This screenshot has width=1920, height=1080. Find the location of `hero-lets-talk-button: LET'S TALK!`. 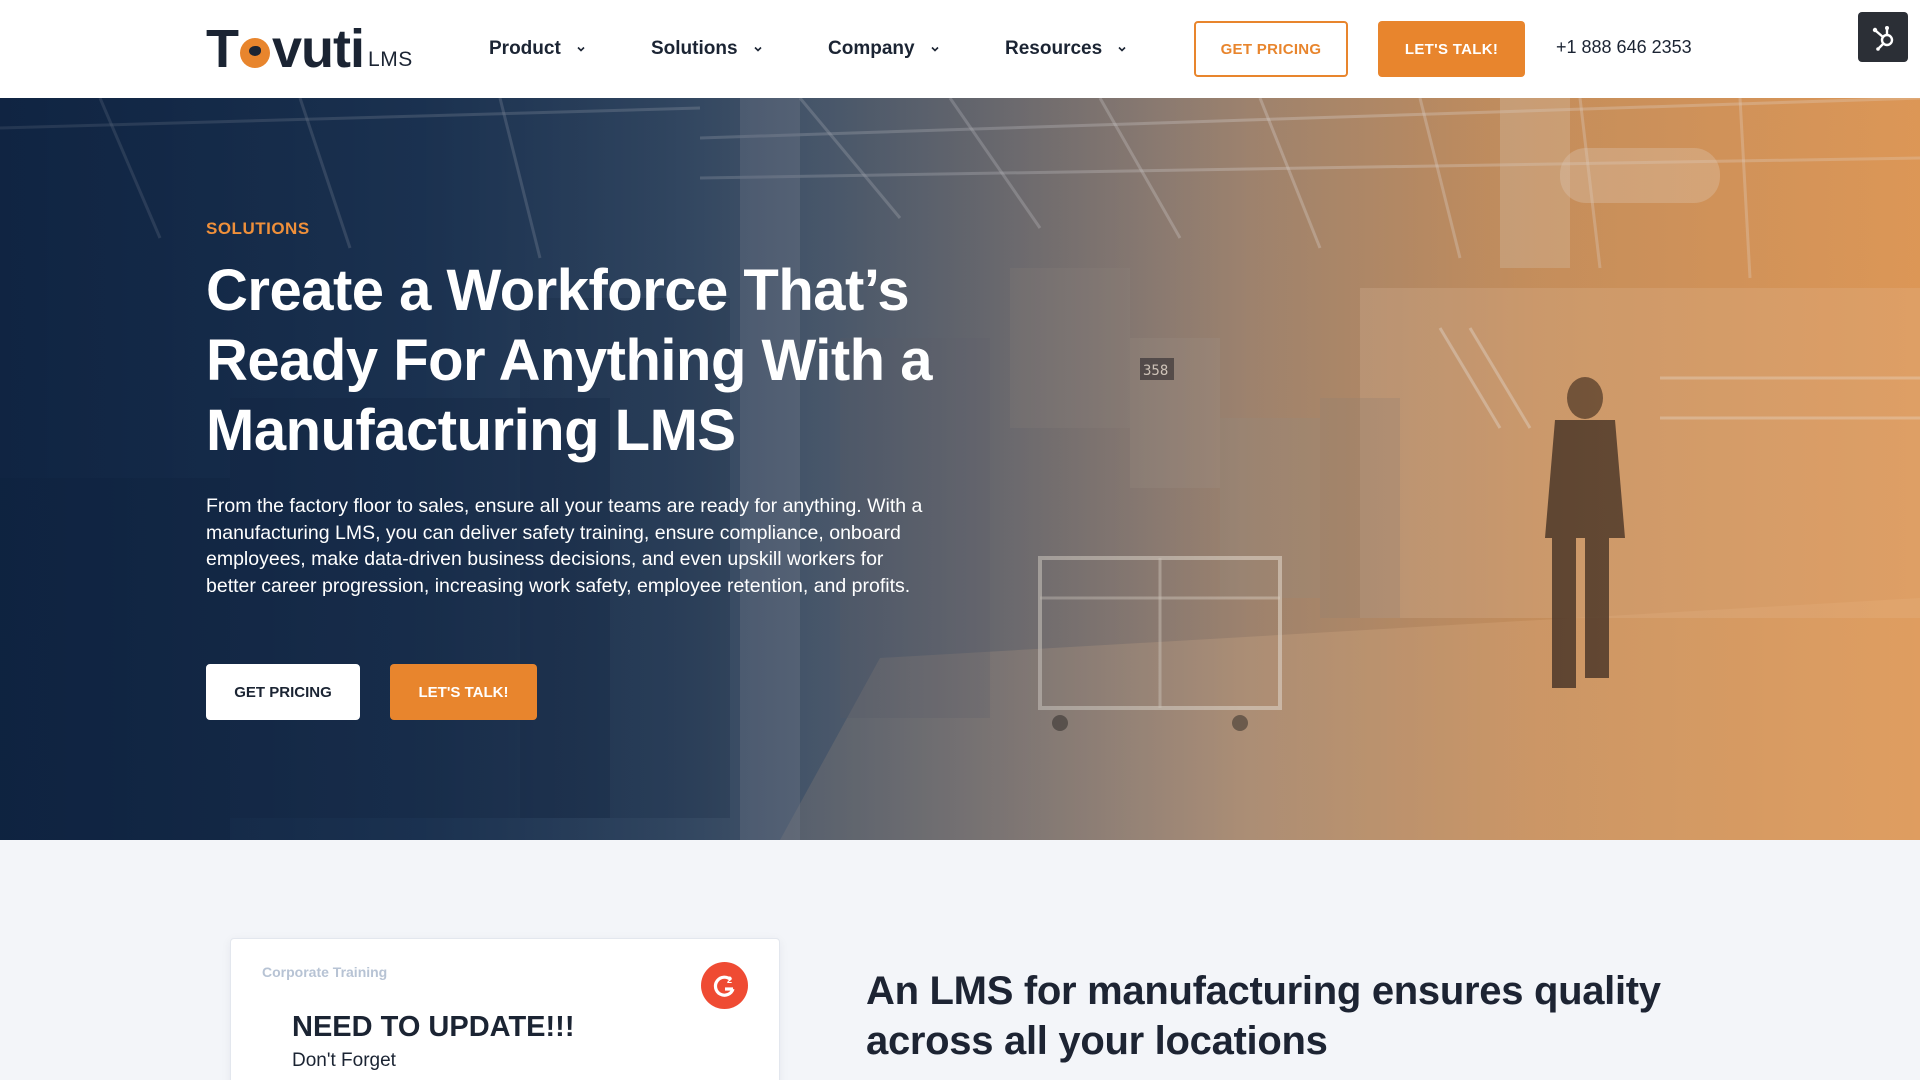

hero-lets-talk-button: LET'S TALK! is located at coordinates (463, 692).